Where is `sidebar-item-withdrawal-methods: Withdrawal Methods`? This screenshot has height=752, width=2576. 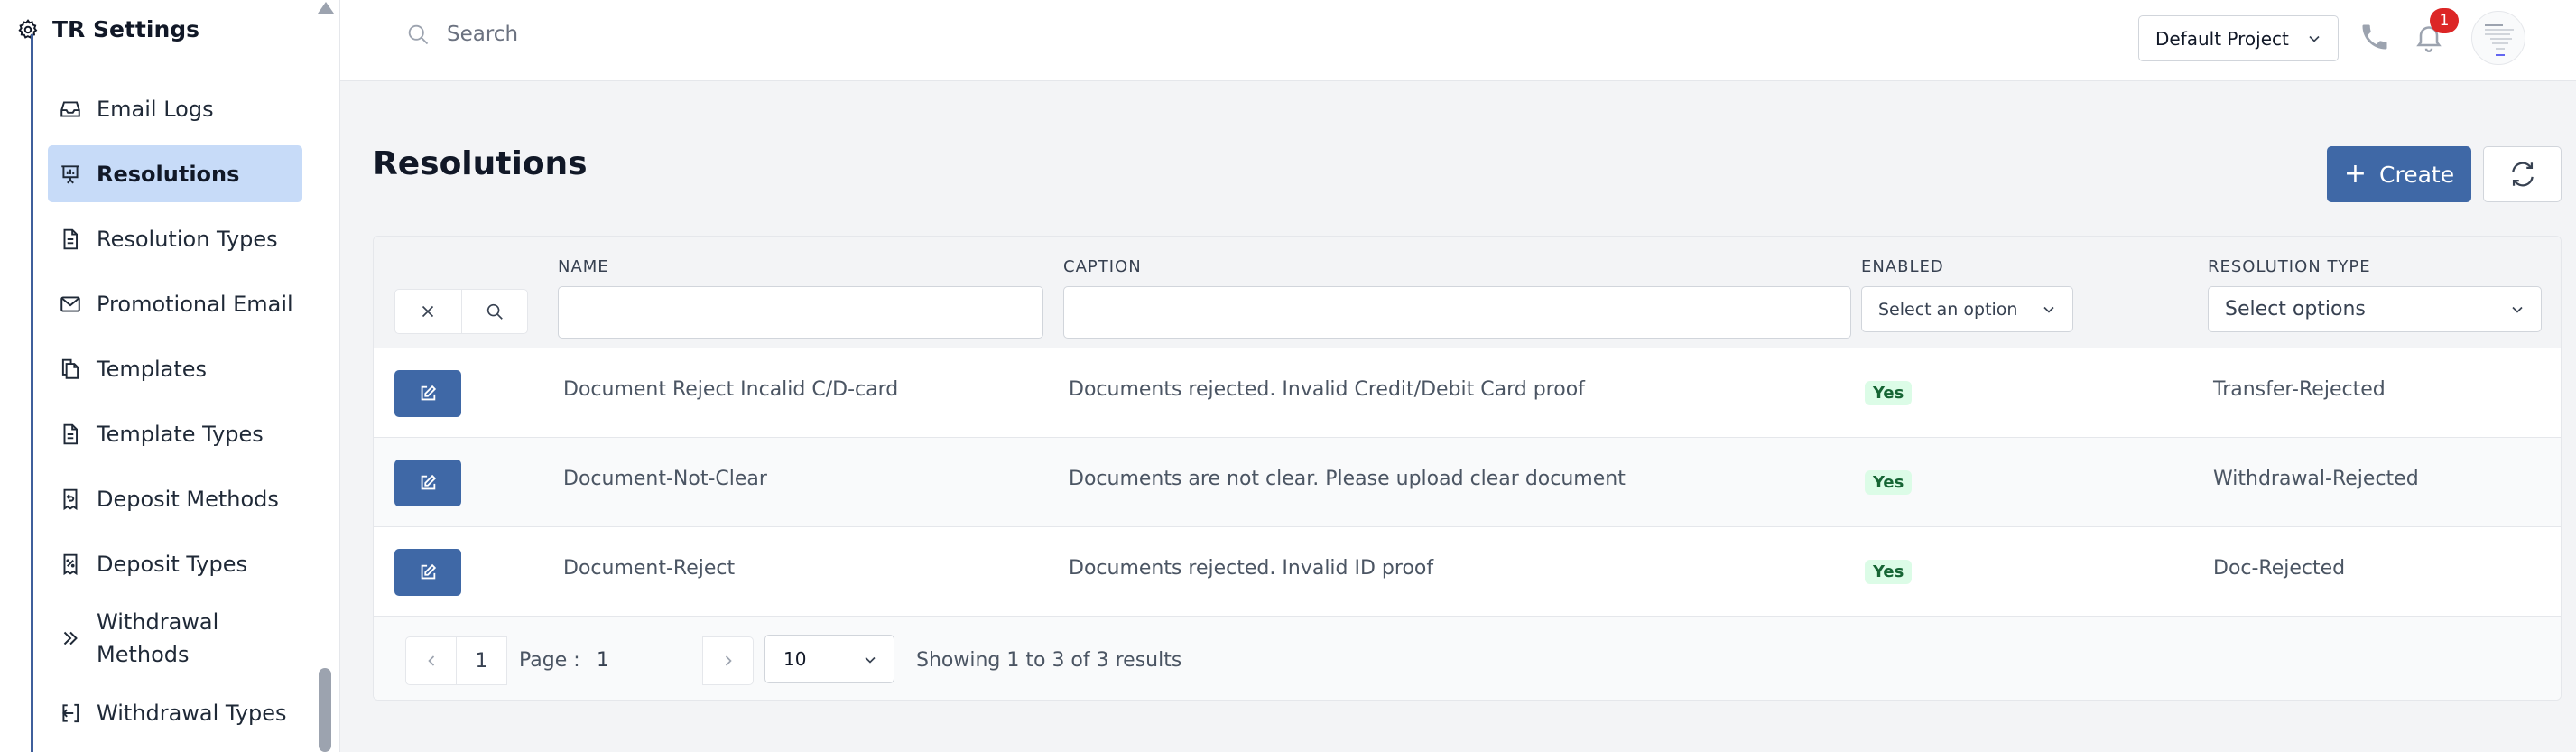
sidebar-item-withdrawal-methods: Withdrawal Methods is located at coordinates (175, 638).